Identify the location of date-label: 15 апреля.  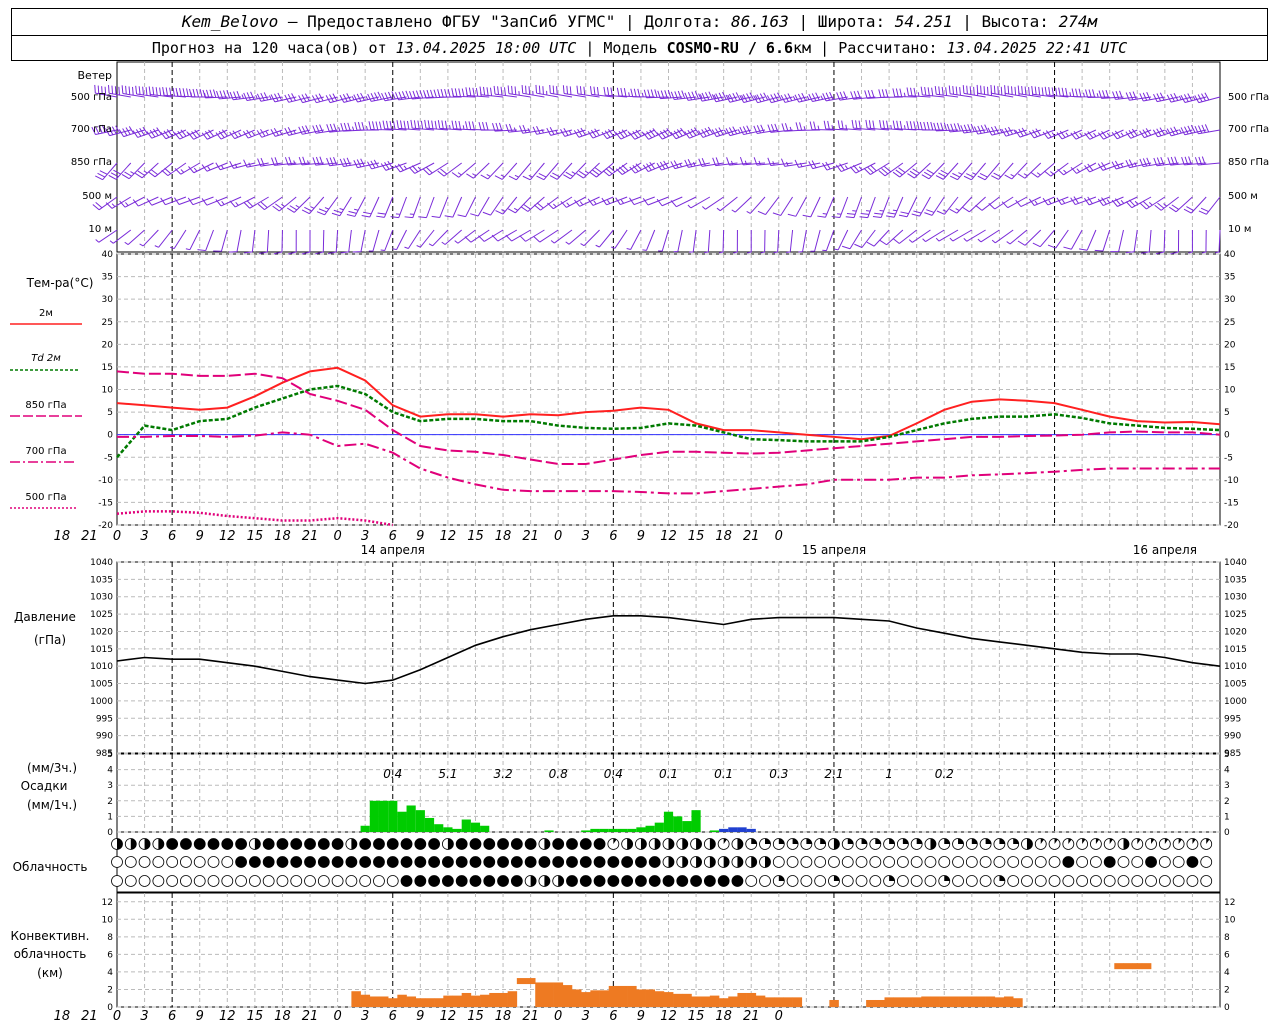
(834, 550).